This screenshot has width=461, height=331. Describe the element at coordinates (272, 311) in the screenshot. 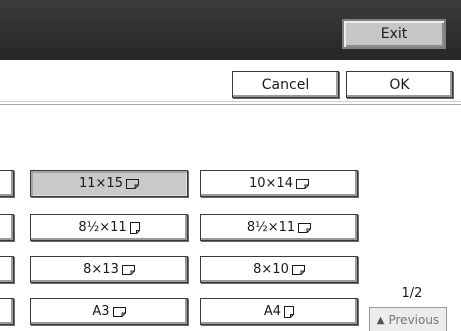

I see `paper-size-label: A4` at that location.